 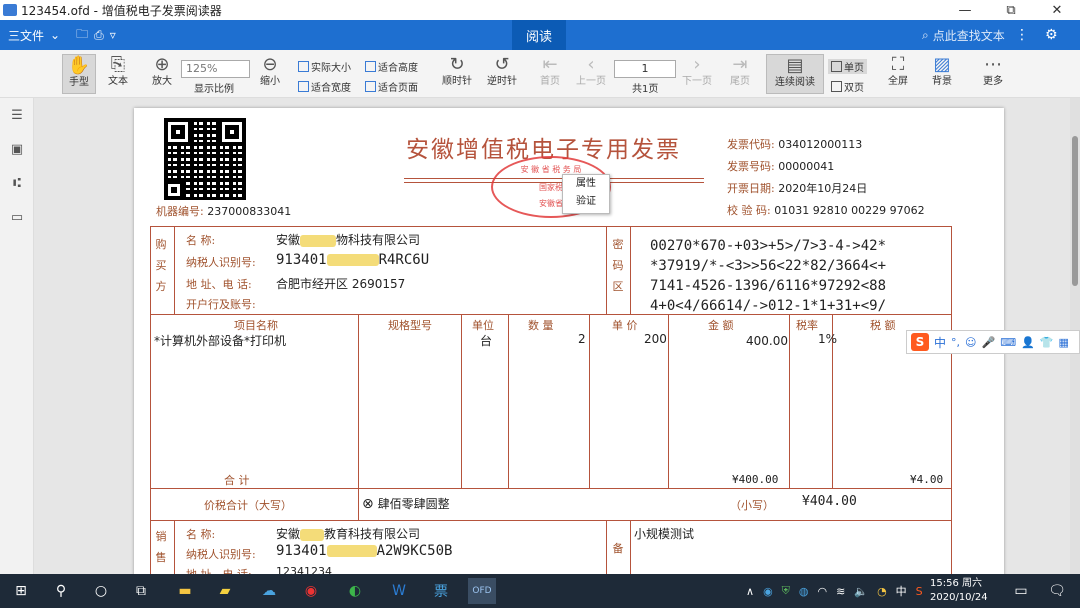 I want to click on network-icon: ◠, so click(x=823, y=591).